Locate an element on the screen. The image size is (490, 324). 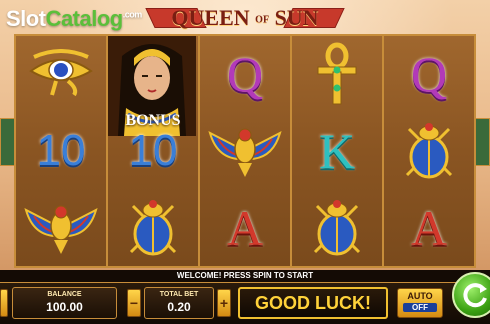
queen-top-spacer is located at coordinates (153, 74).